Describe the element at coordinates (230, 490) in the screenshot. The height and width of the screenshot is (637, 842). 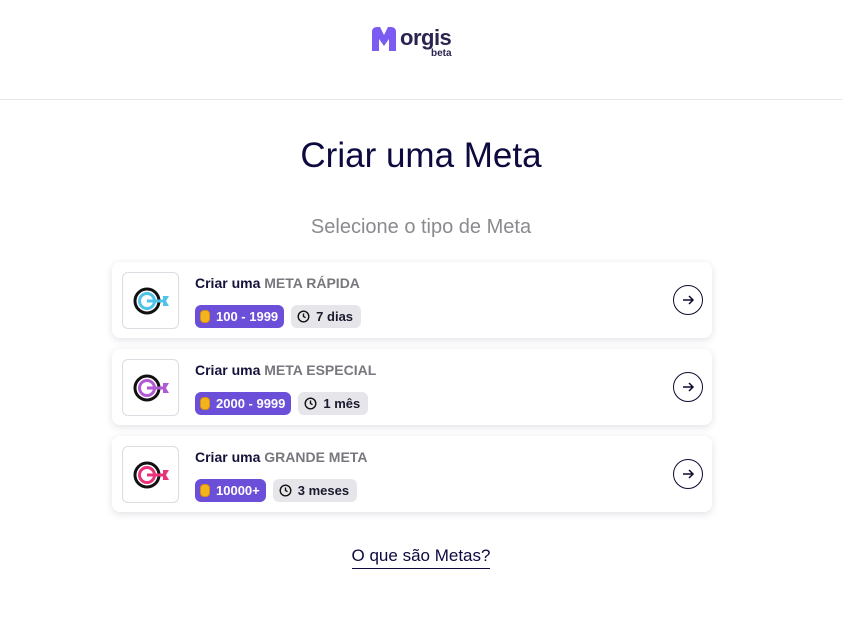
I see `coin-range-badge: 10000+` at that location.